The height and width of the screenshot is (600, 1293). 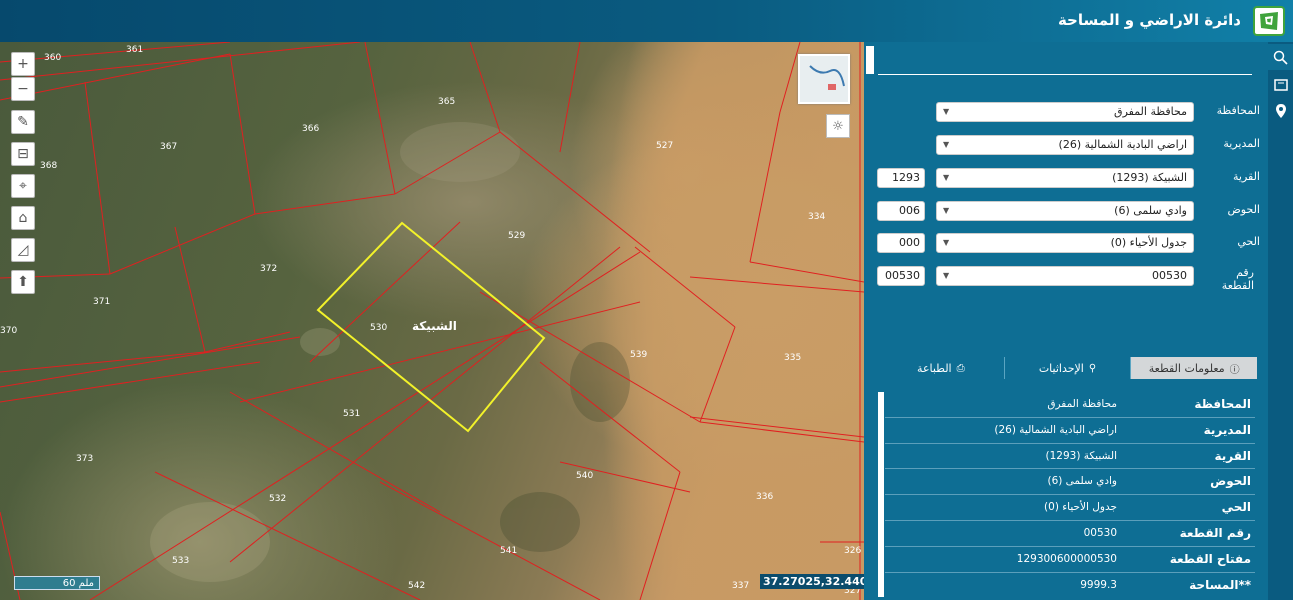 I want to click on minus-icon: −, so click(x=23, y=89).